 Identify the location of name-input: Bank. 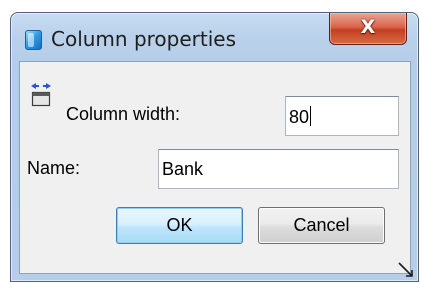
(278, 169).